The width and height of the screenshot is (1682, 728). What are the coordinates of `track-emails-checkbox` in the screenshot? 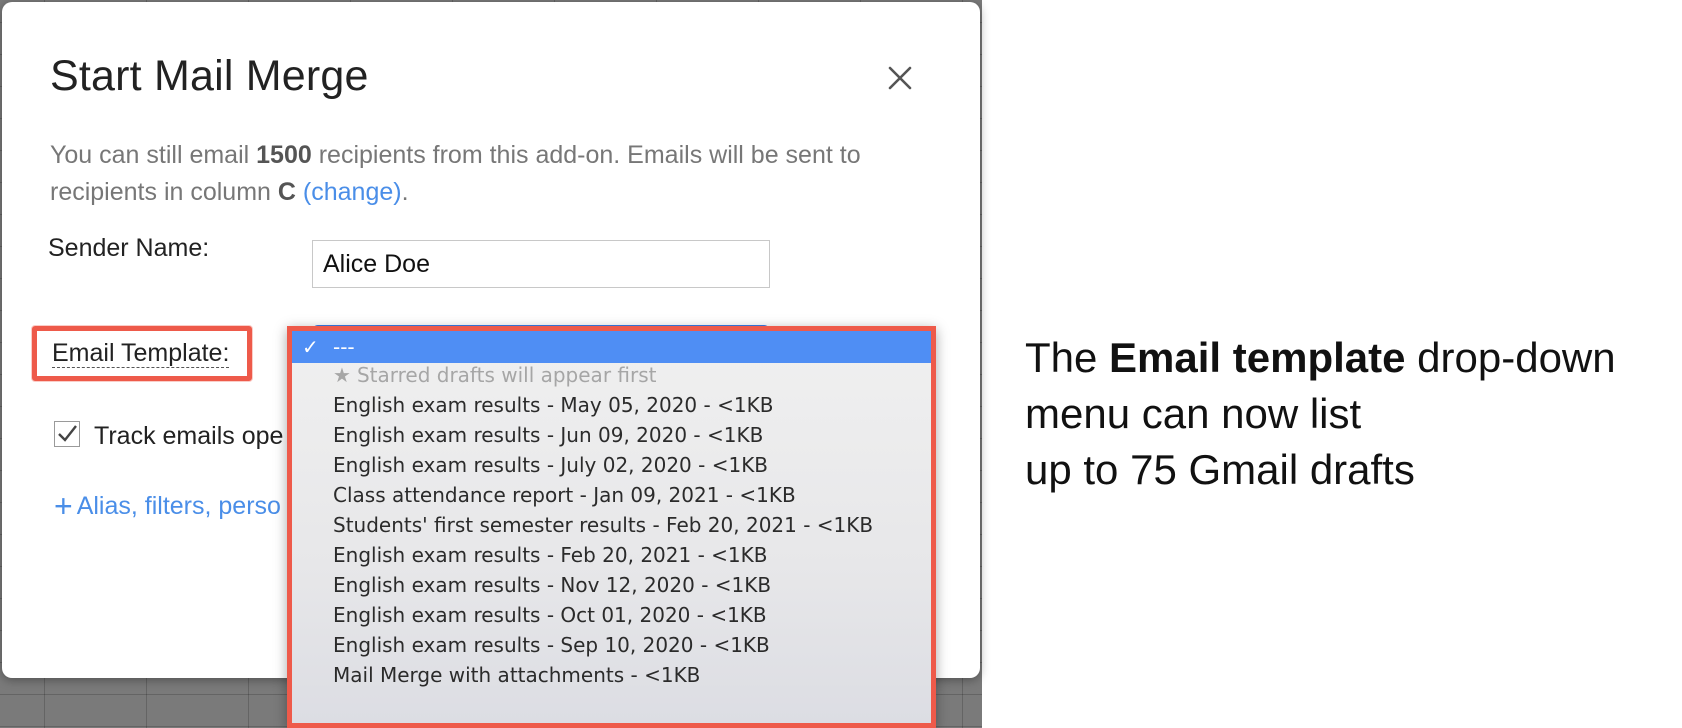 It's located at (67, 434).